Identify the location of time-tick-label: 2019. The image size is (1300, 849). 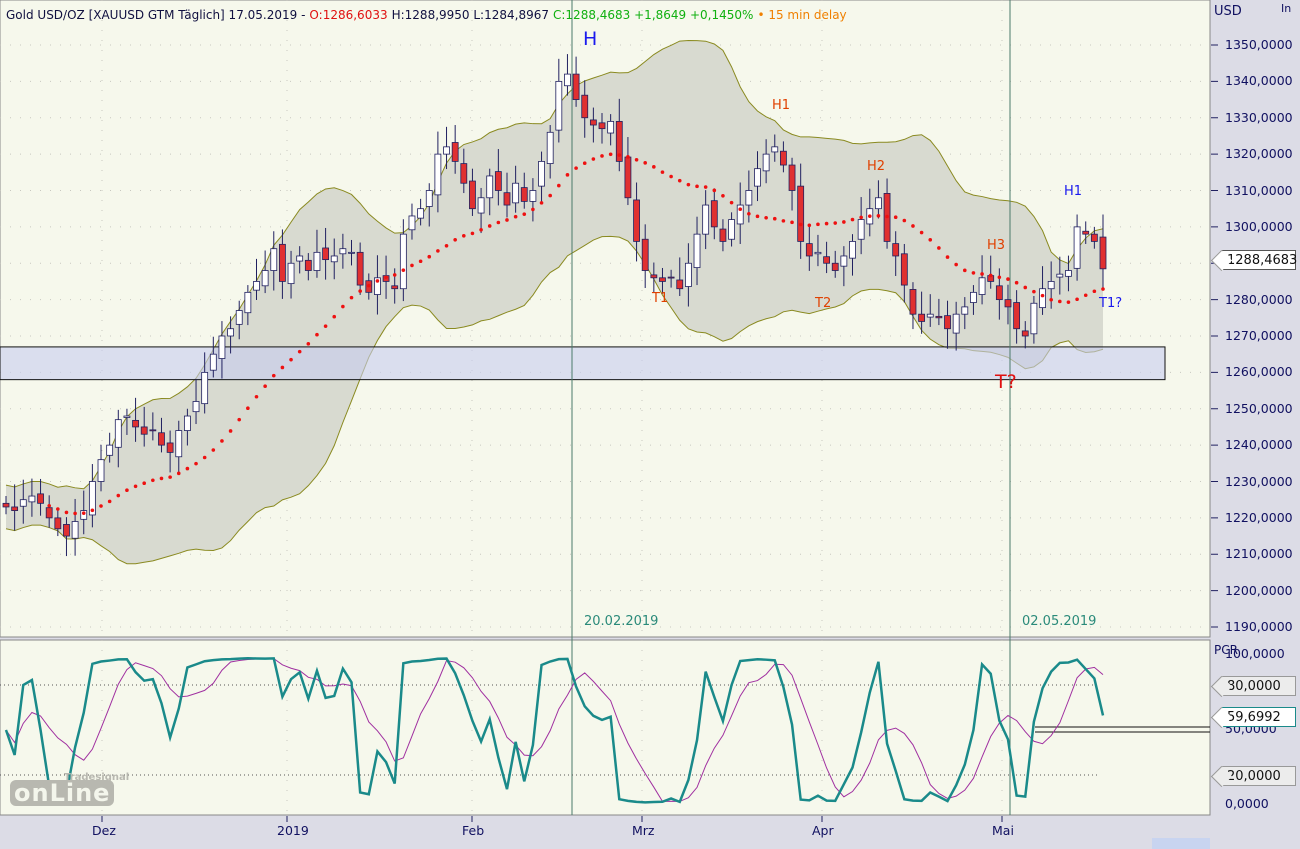
(293, 830).